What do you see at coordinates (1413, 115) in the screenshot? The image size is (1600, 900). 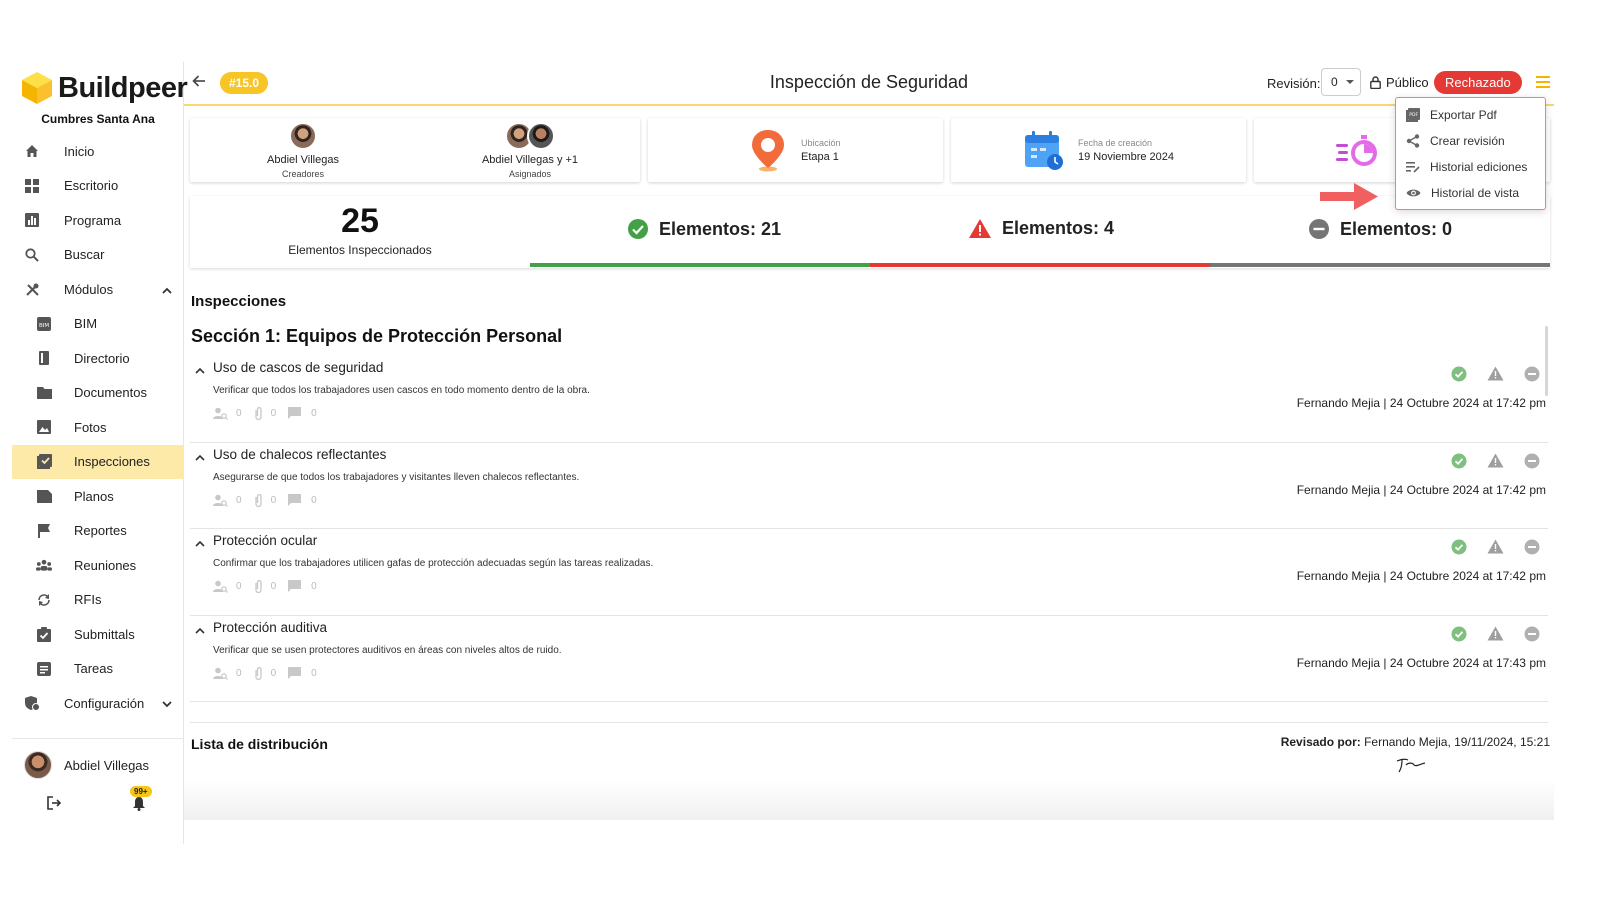 I see `svg-text: PDF` at bounding box center [1413, 115].